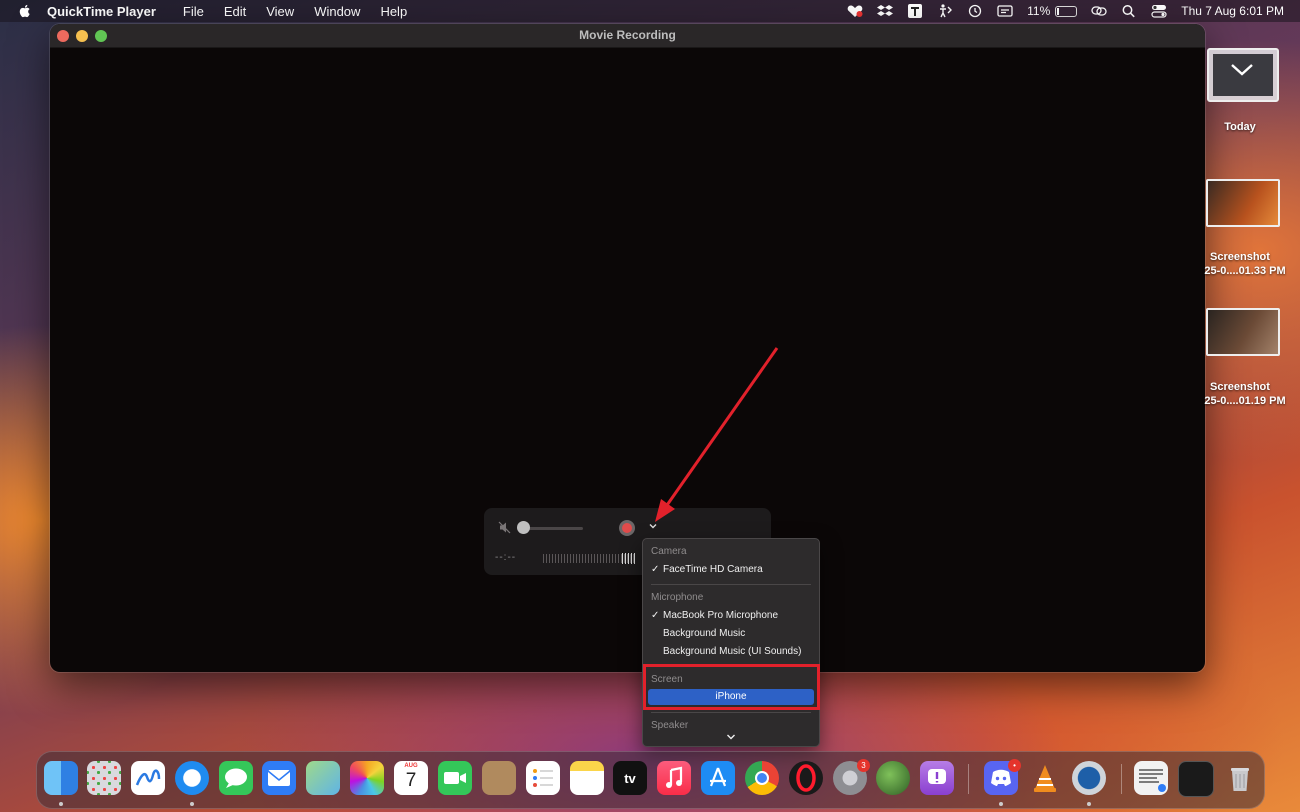 Image resolution: width=1300 pixels, height=812 pixels. I want to click on menu-item-macbook-microphone: ✓ MacBook Pro Microphone, so click(715, 615).